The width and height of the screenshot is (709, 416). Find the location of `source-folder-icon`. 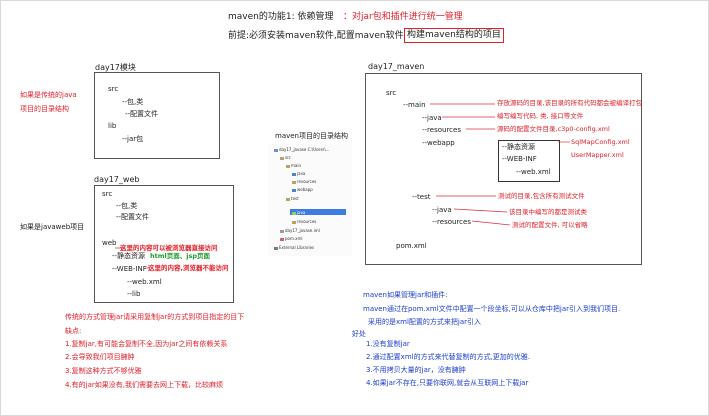

source-folder-icon is located at coordinates (294, 174).